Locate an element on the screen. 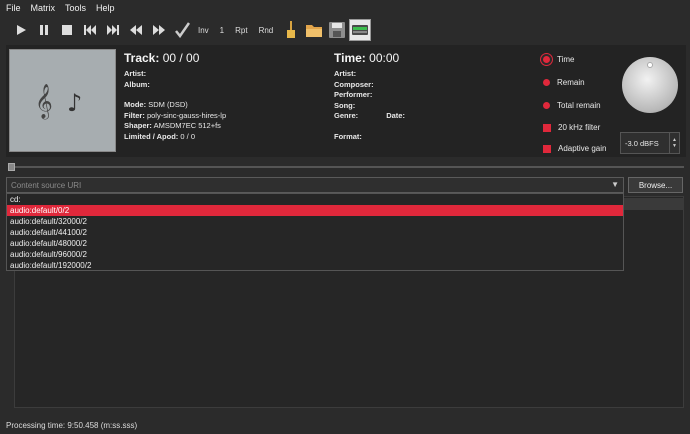 The height and width of the screenshot is (434, 690). slider-track is located at coordinates (346, 167).